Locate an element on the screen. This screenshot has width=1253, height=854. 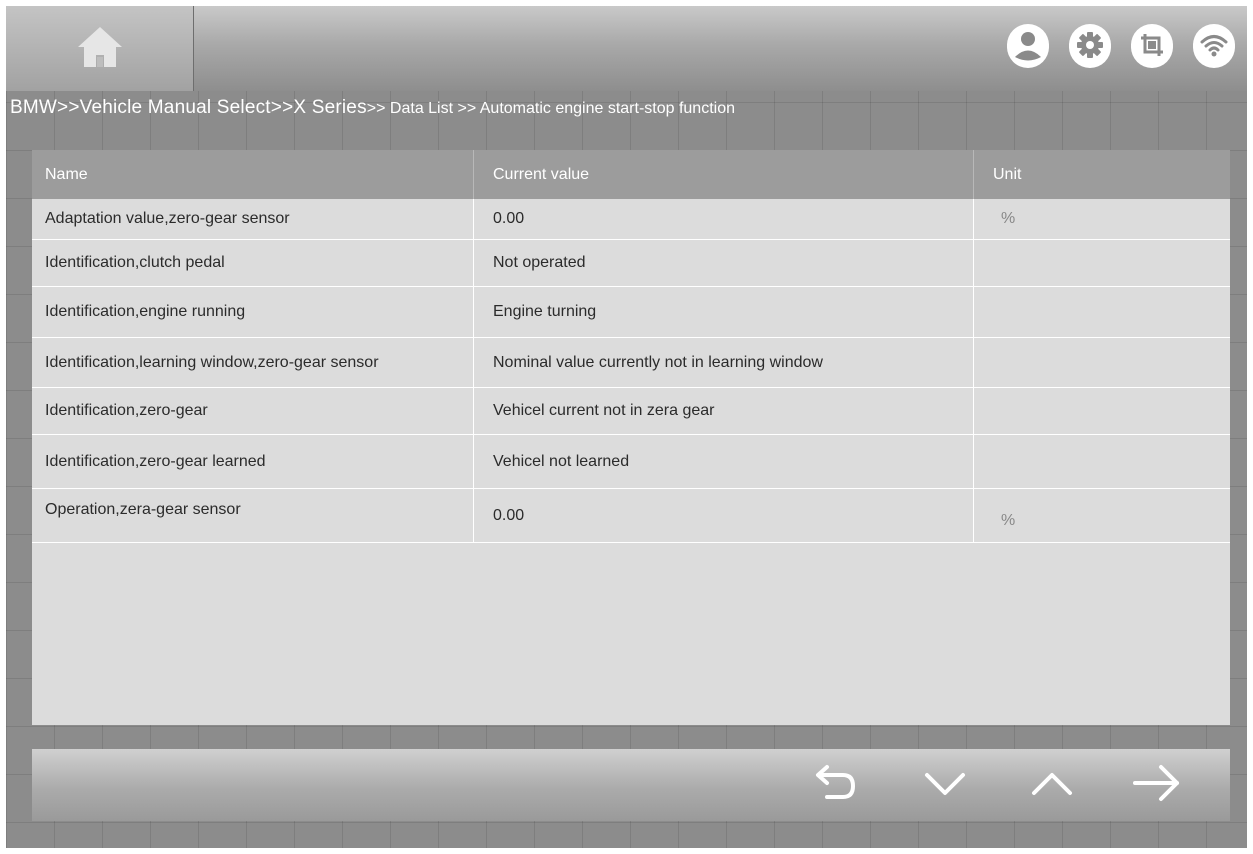
row-name: Identification,clutch pedal is located at coordinates (135, 262).